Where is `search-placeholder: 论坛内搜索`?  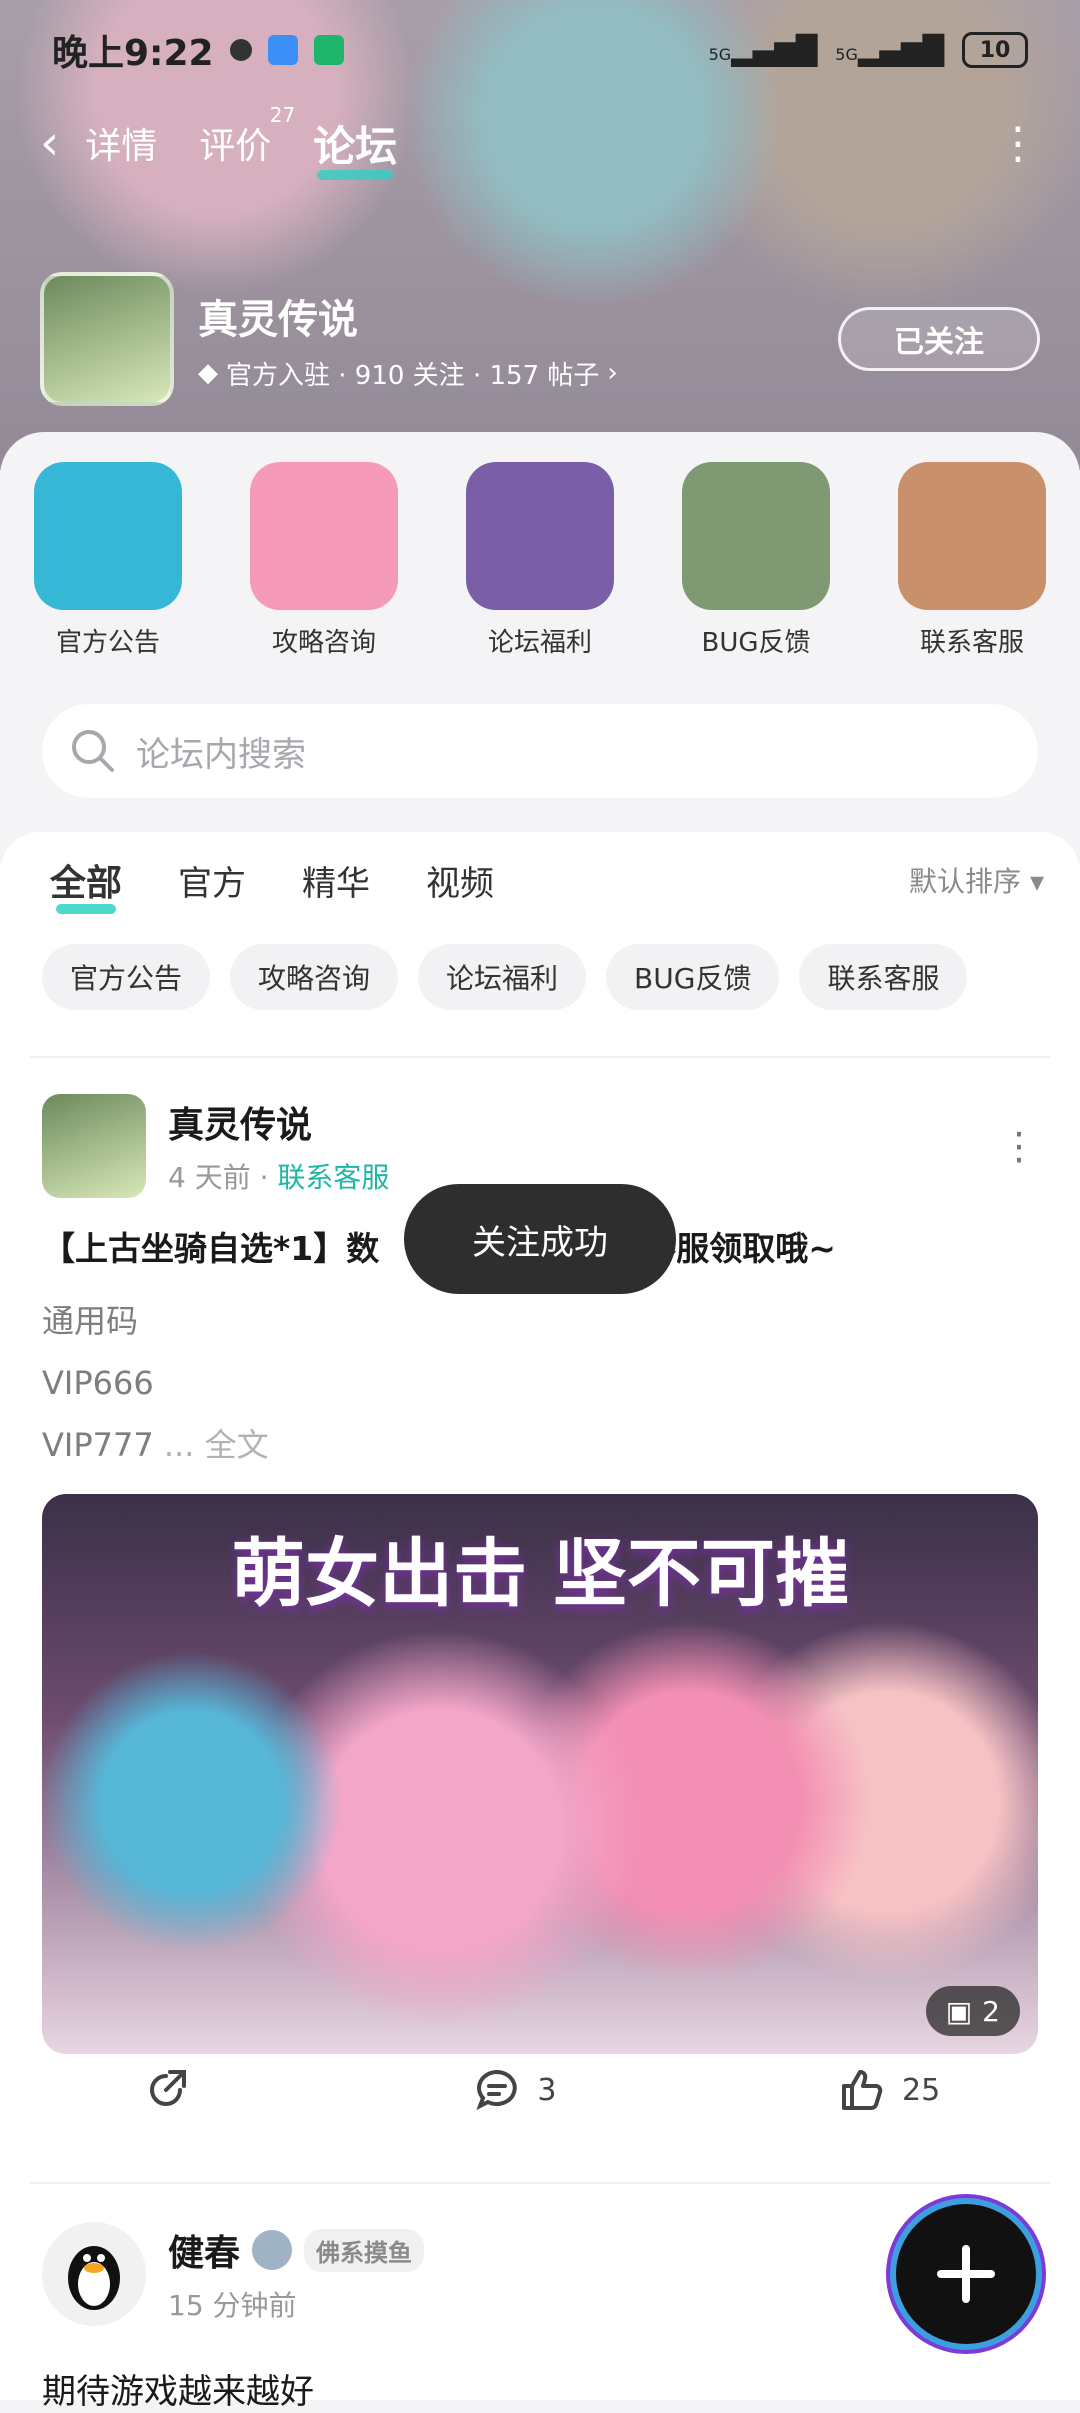
search-placeholder: 论坛内搜索 is located at coordinates (221, 754).